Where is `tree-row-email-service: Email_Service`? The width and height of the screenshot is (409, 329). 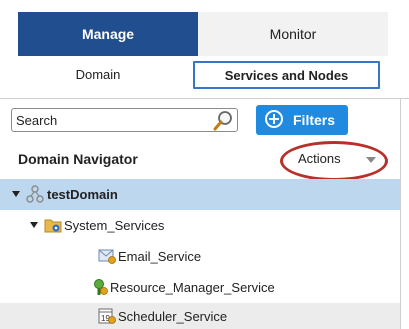
tree-row-email-service: Email_Service is located at coordinates (200, 256).